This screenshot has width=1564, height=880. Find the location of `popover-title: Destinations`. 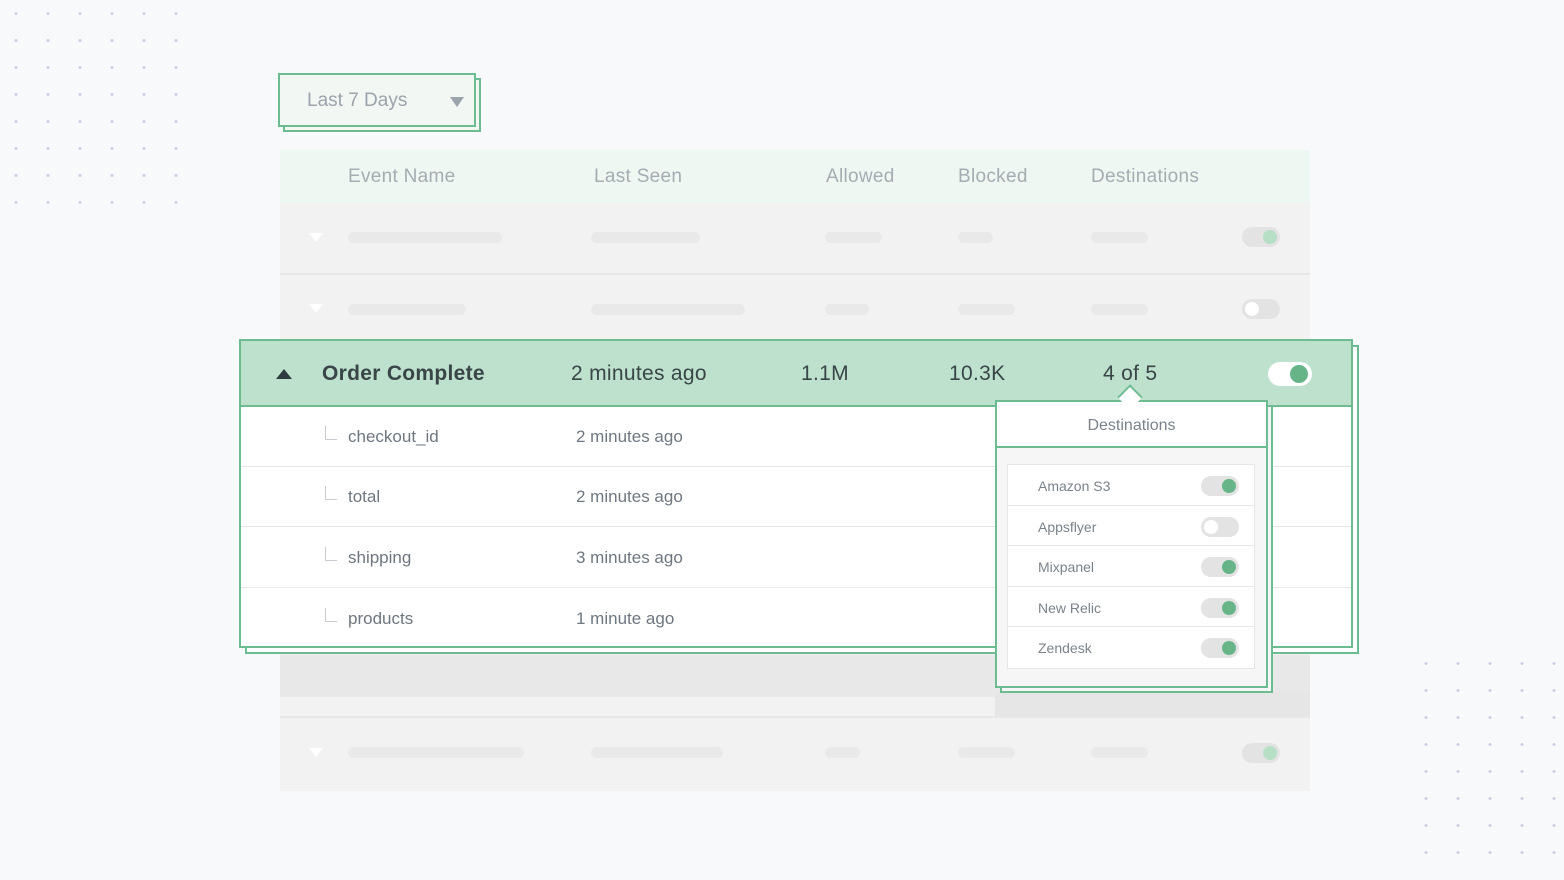

popover-title: Destinations is located at coordinates (1131, 425).